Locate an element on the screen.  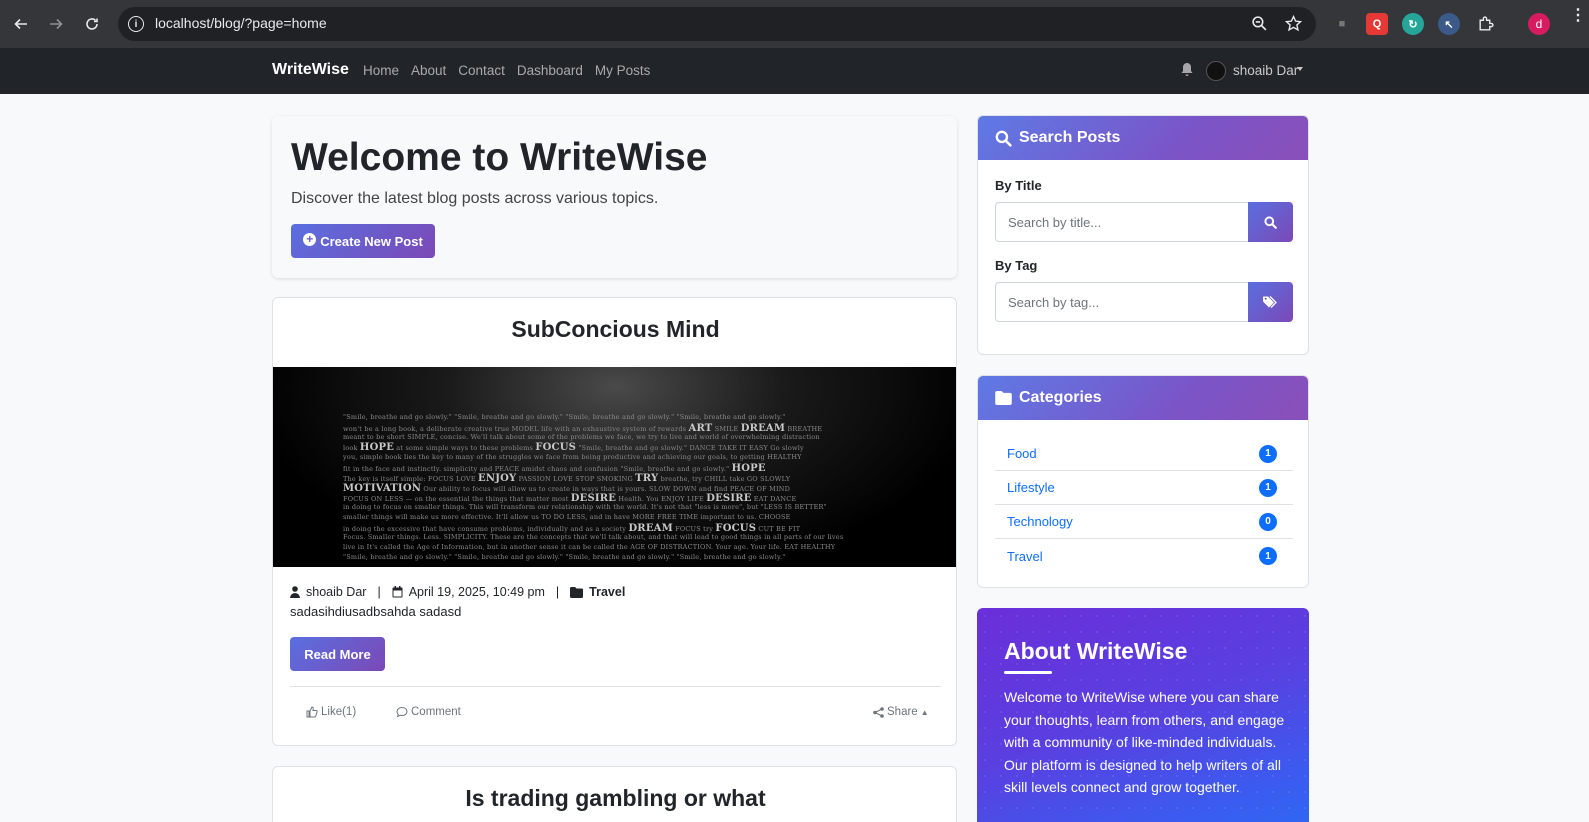
address-bar: i localhost/blog/?page=home is located at coordinates (717, 24).